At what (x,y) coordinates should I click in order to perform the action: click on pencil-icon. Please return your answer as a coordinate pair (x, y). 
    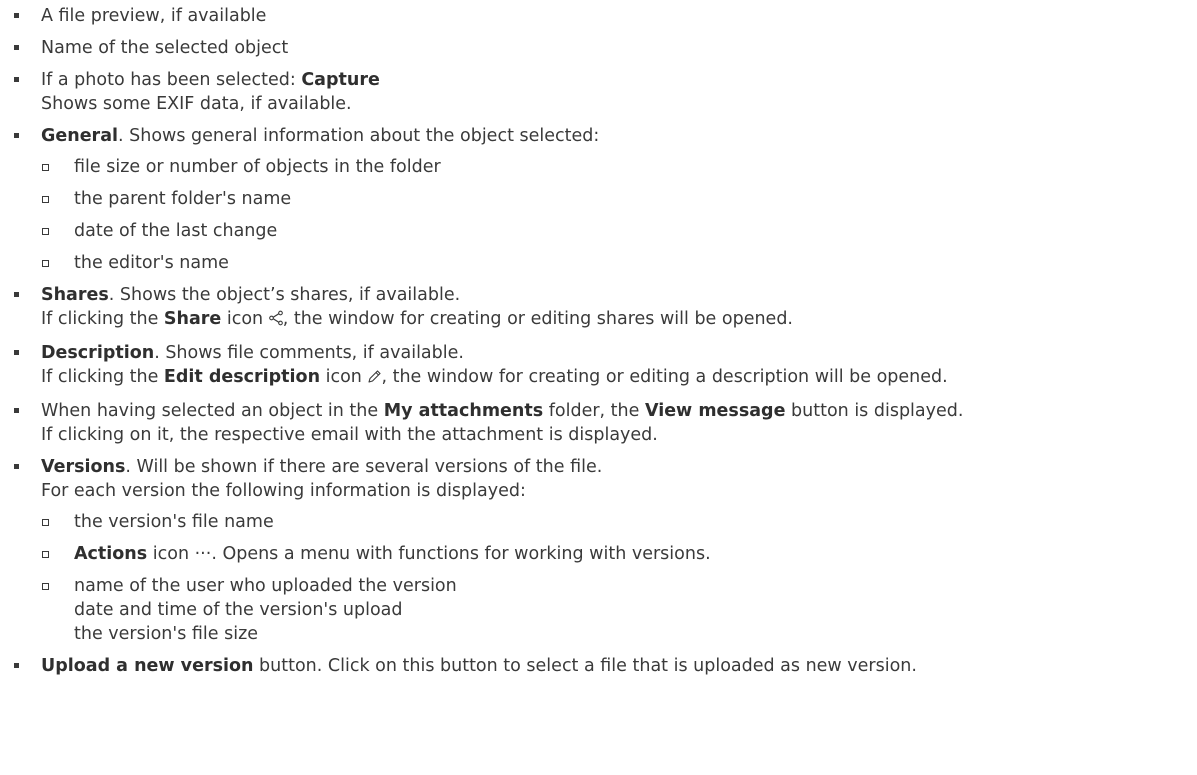
    Looking at the image, I should click on (374, 379).